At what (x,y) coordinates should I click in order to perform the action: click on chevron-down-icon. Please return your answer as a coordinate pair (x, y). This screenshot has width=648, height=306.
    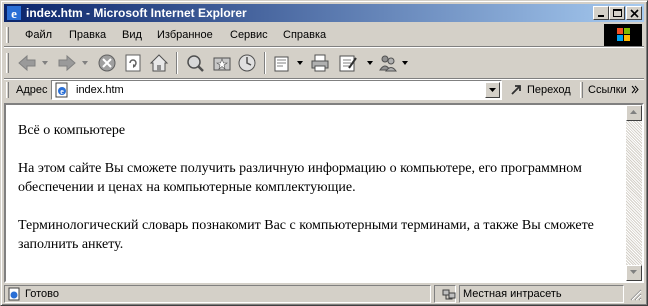
    Looking at the image, I should click on (492, 90).